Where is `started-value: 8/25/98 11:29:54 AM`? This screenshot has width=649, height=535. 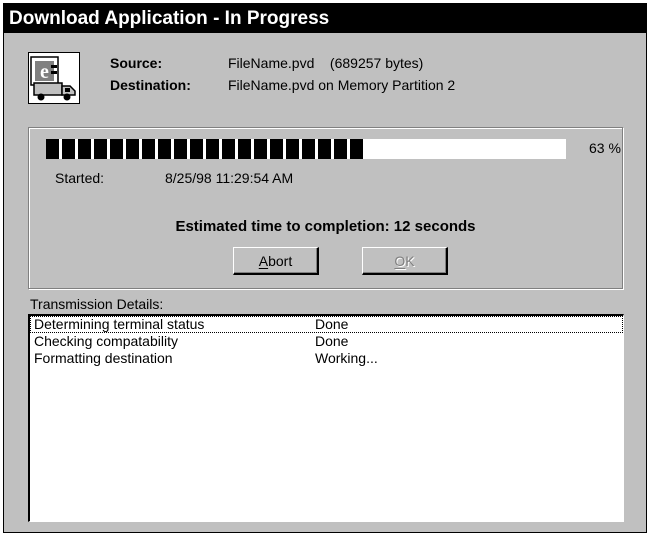
started-value: 8/25/98 11:29:54 AM is located at coordinates (229, 178).